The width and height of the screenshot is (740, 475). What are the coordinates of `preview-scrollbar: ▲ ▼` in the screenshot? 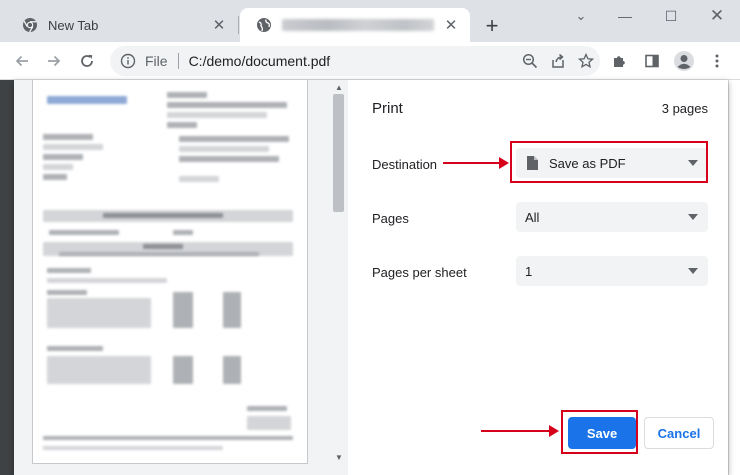 It's located at (339, 272).